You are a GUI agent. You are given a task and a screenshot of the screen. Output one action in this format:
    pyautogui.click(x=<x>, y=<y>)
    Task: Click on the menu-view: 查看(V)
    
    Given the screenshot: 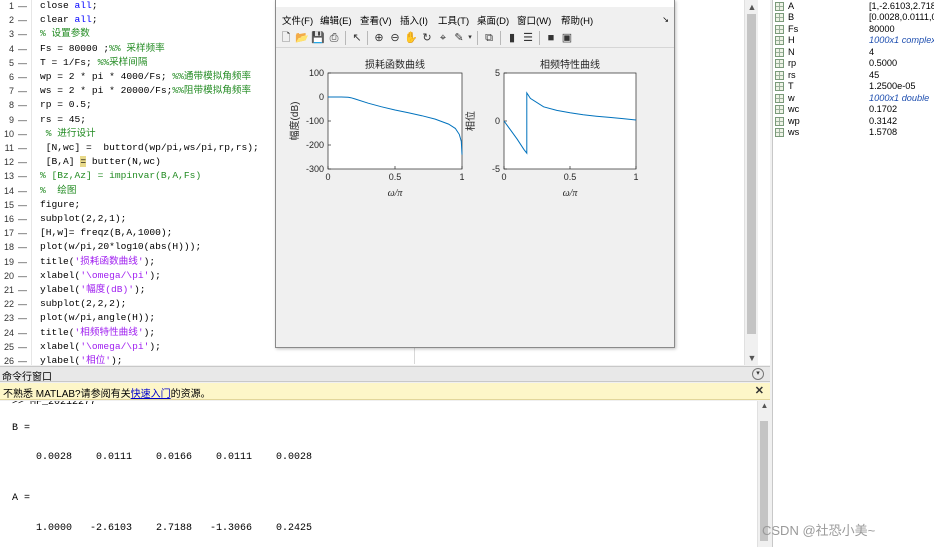 What is the action you would take?
    pyautogui.click(x=376, y=20)
    